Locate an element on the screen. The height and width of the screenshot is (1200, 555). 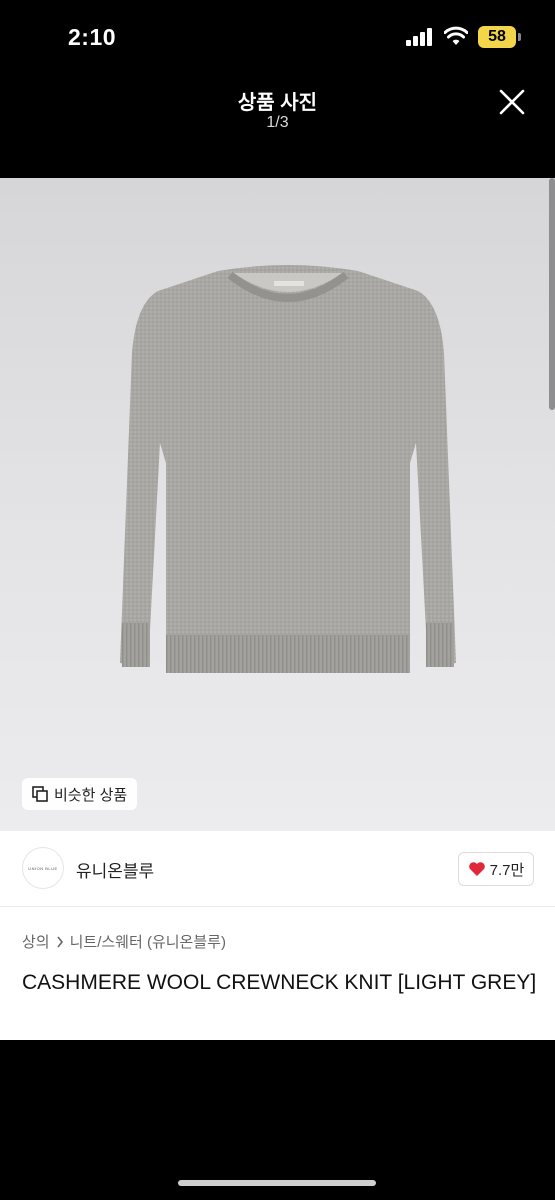
status-bar: 2:10 58 is located at coordinates (277, 35).